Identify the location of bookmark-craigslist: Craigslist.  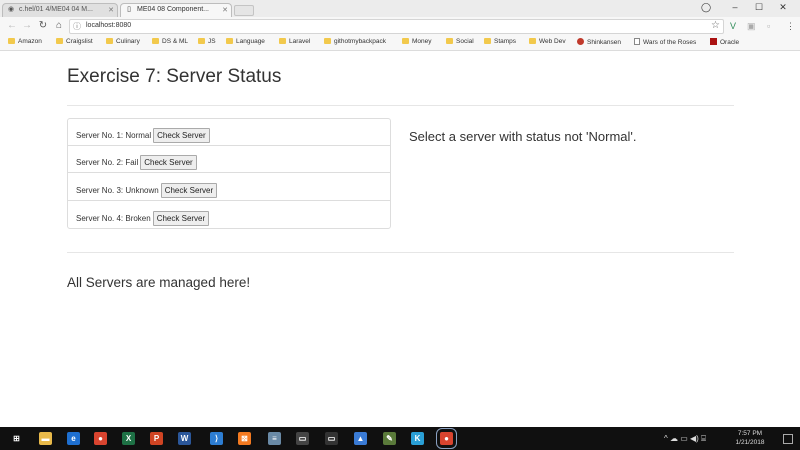
(74, 41).